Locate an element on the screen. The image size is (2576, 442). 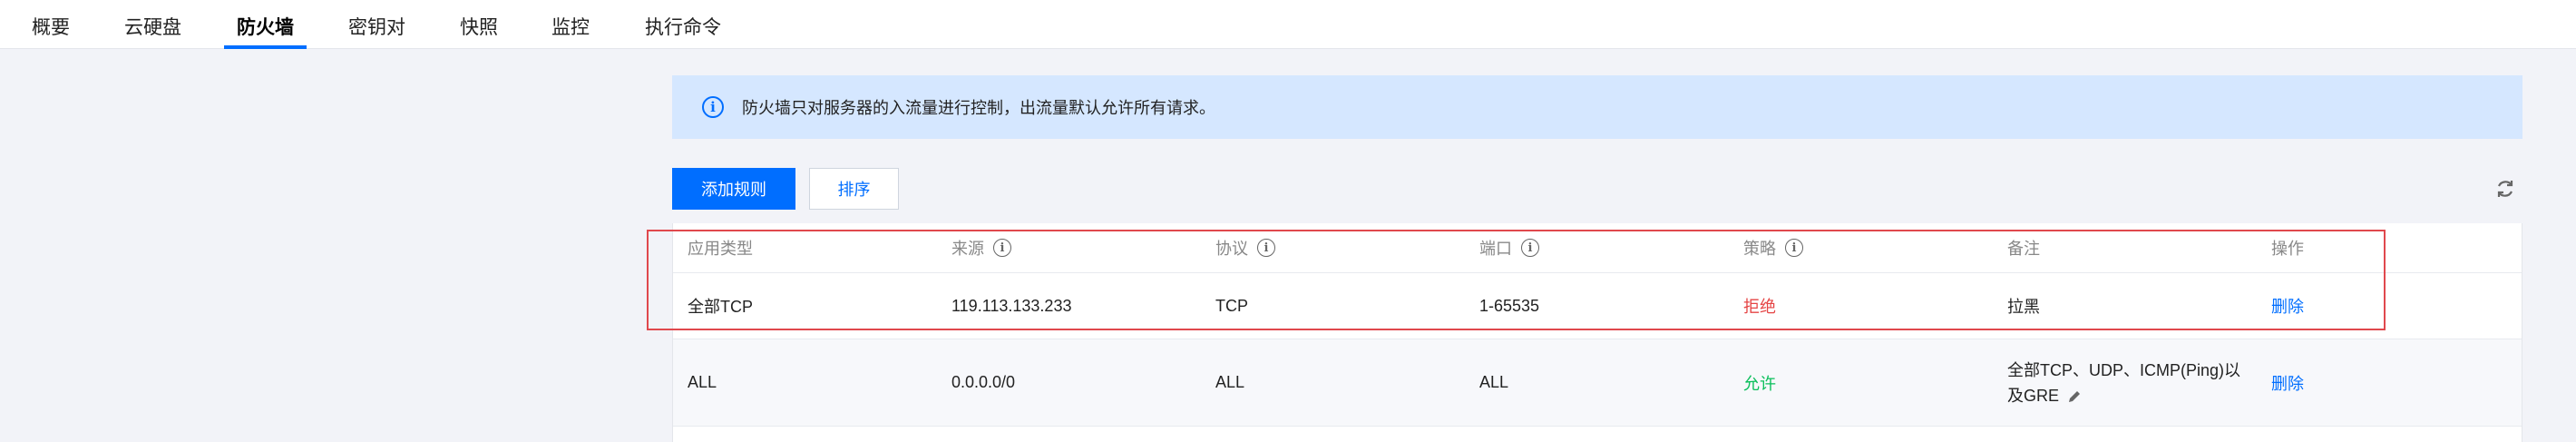
note-line-1: 全部TCP、UDP、ICMP(Ping)以 is located at coordinates (2124, 370).